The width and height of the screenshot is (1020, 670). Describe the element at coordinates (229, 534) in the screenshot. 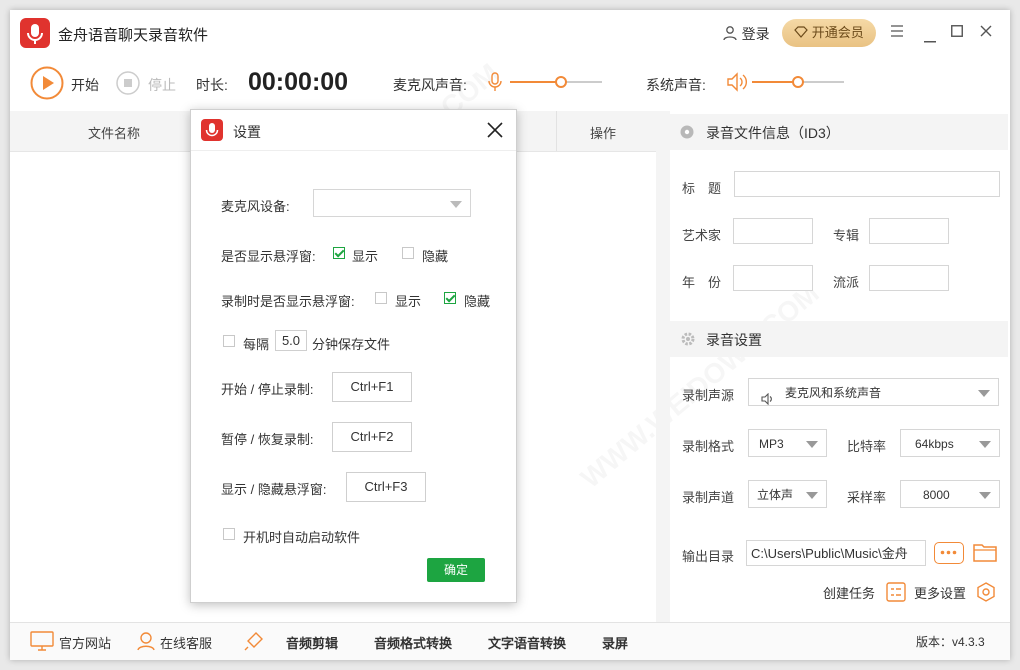

I see `autostart-checkbox` at that location.